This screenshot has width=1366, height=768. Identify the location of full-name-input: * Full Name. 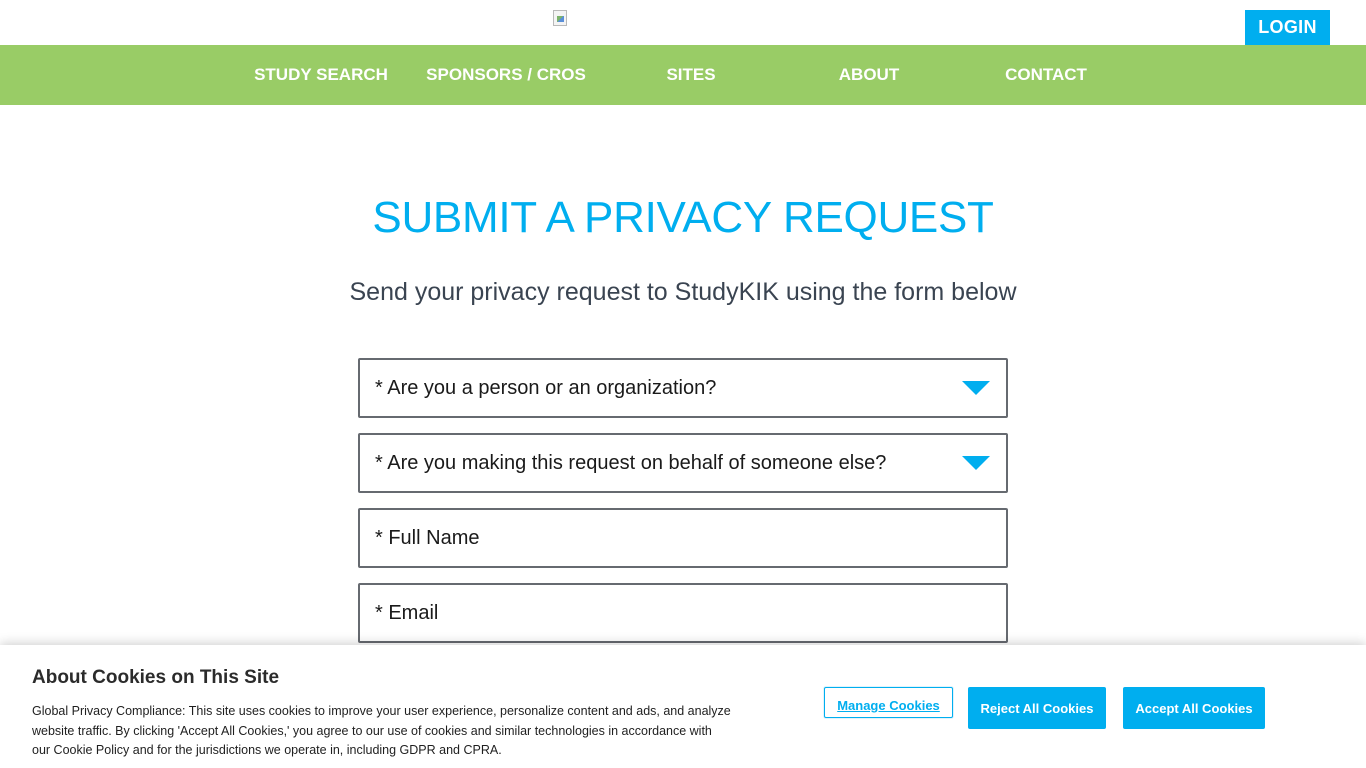
(683, 538).